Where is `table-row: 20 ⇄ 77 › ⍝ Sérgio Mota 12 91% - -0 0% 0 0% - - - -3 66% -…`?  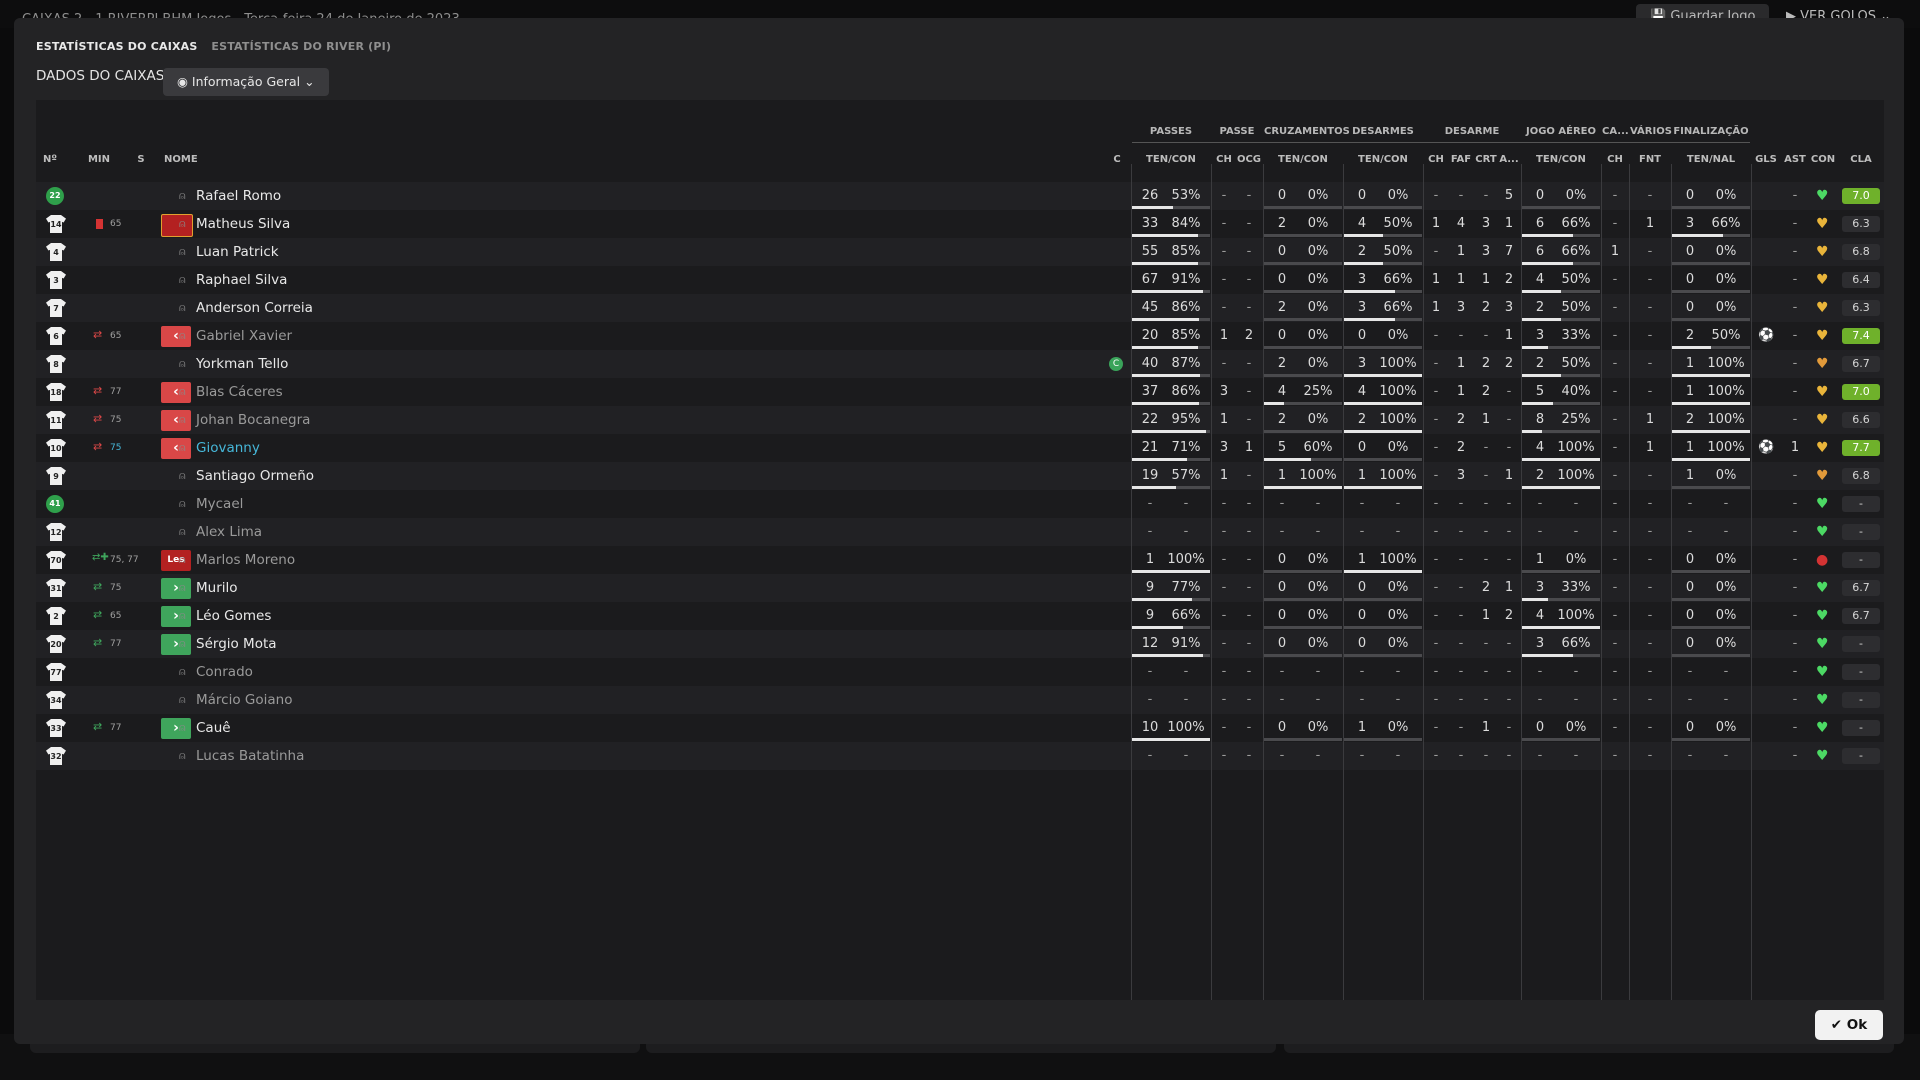
table-row: 20 ⇄ 77 › ⍝ Sérgio Mota 12 91% - -0 0% 0 0% - - - -3 66% -… is located at coordinates (960, 644).